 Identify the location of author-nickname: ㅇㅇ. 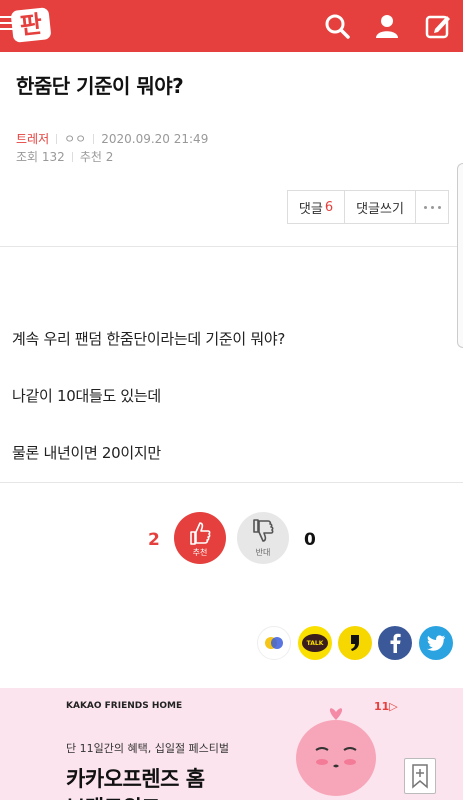
(75, 139).